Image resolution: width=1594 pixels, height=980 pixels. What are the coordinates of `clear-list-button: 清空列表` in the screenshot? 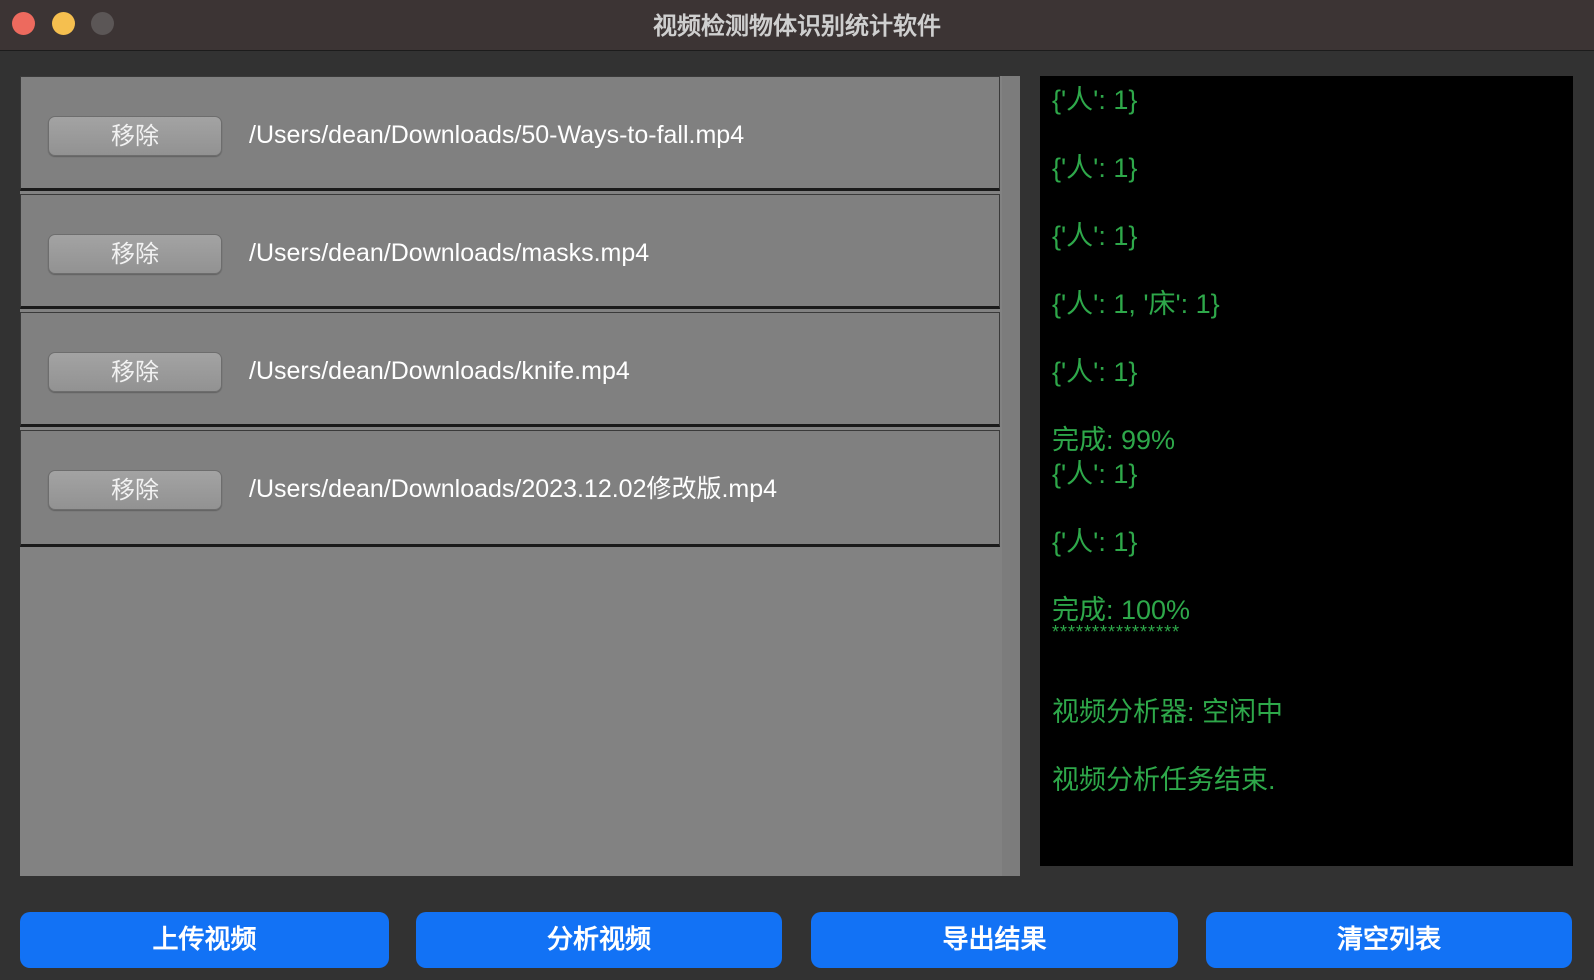 It's located at (1389, 940).